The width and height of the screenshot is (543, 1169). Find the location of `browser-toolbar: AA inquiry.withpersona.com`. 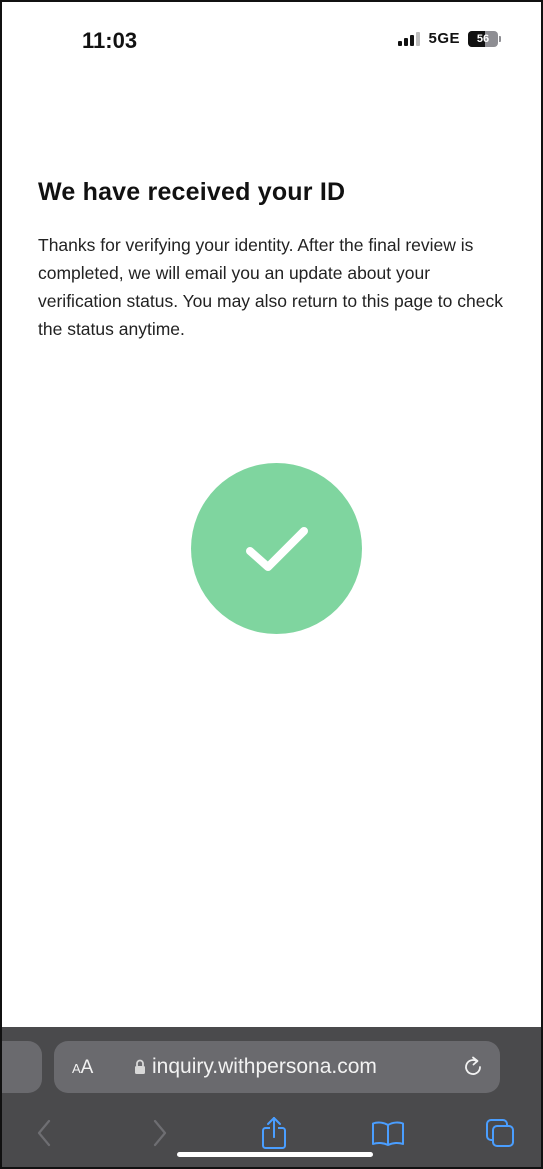

browser-toolbar: AA inquiry.withpersona.com is located at coordinates (271, 1097).